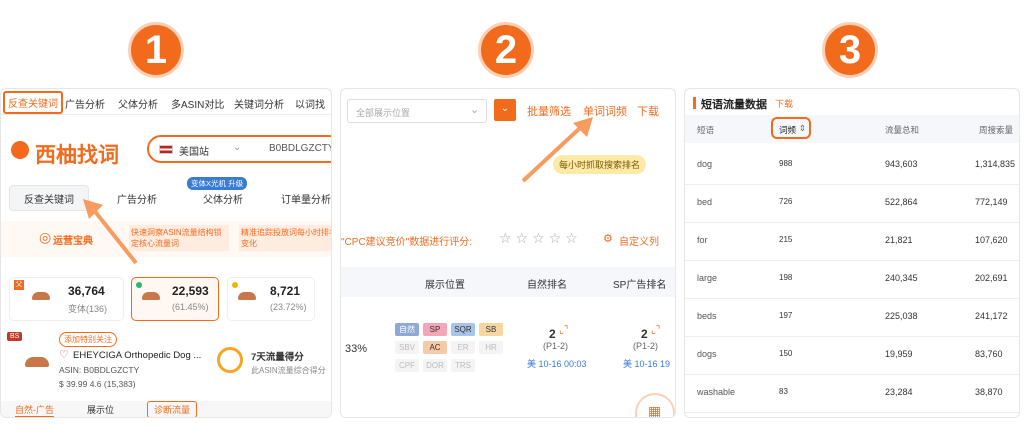 The image size is (1024, 434). What do you see at coordinates (172, 409) in the screenshot?
I see `diagnose-traffic-button: 诊断流量` at bounding box center [172, 409].